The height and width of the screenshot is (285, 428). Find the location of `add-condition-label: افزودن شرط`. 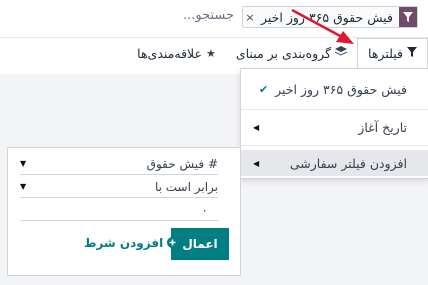

add-condition-label: افزودن شرط is located at coordinates (124, 243).